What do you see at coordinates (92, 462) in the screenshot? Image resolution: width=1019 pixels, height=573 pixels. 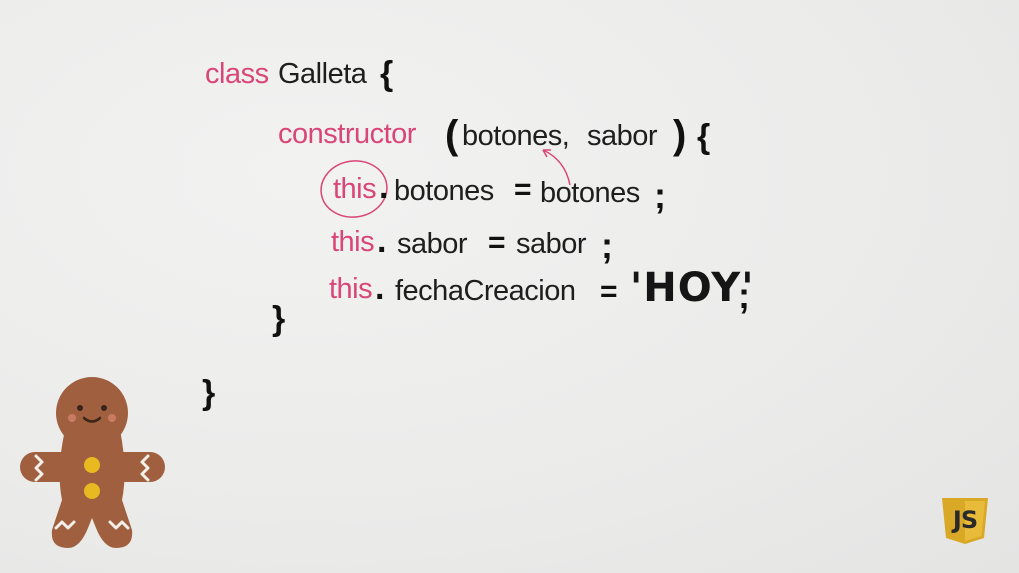 I see `gingerbread-man-icon` at bounding box center [92, 462].